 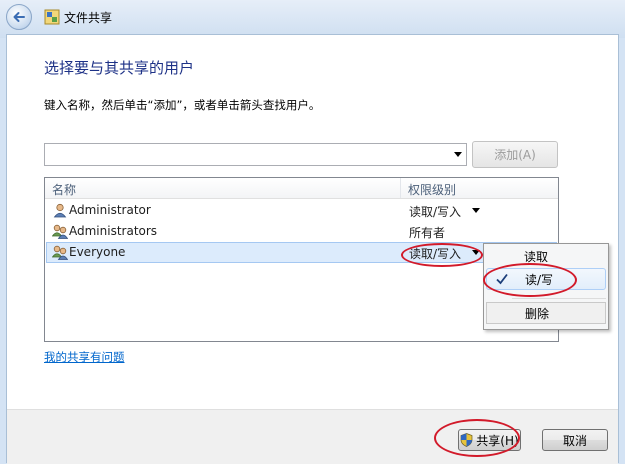 What do you see at coordinates (52, 17) in the screenshot?
I see `file-sharing-icon` at bounding box center [52, 17].